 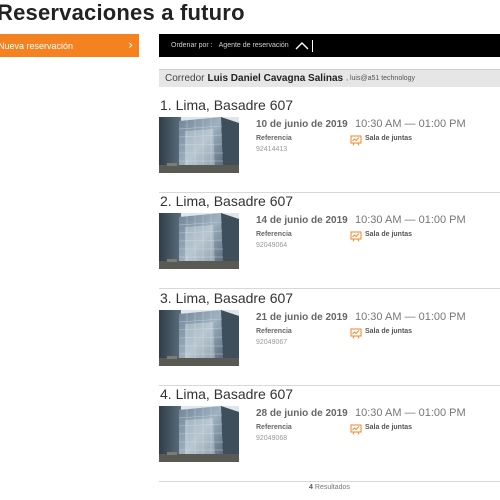 I want to click on reservation-date: 28 de junio de 2019, so click(x=302, y=413).